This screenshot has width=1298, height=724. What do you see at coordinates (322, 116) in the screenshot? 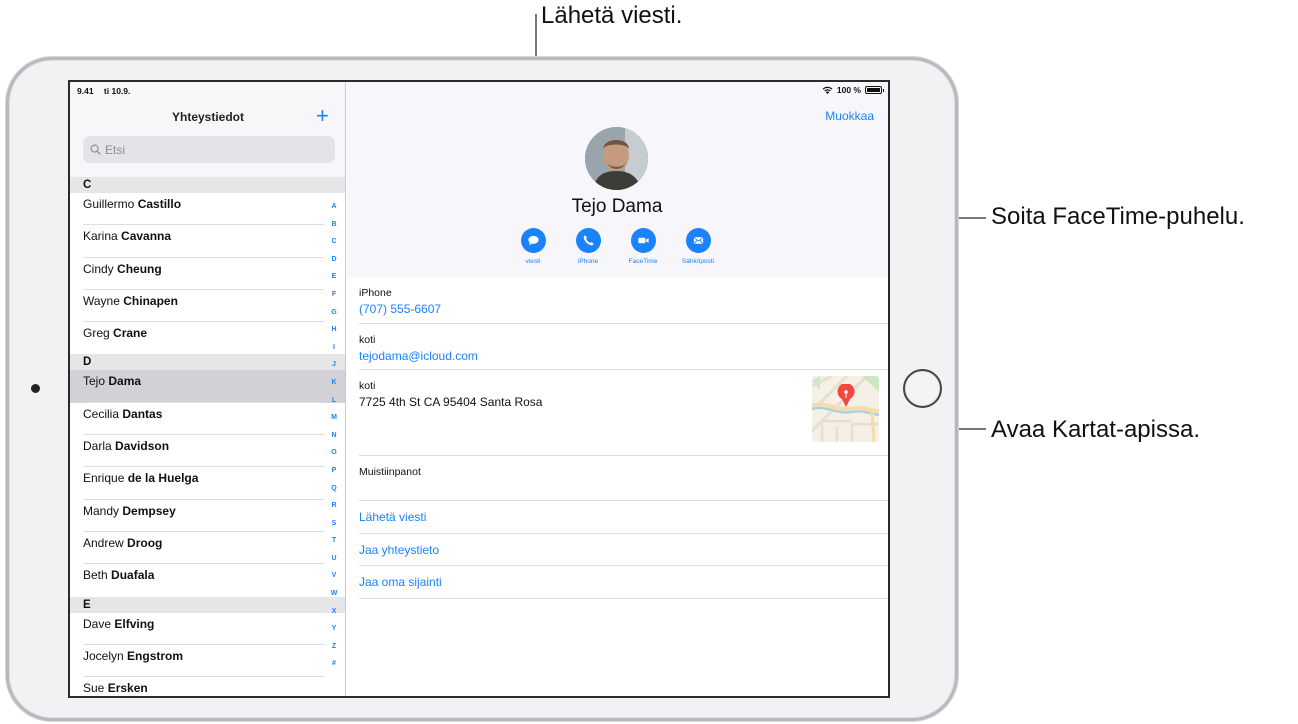
I see `add-contact-button: +` at bounding box center [322, 116].